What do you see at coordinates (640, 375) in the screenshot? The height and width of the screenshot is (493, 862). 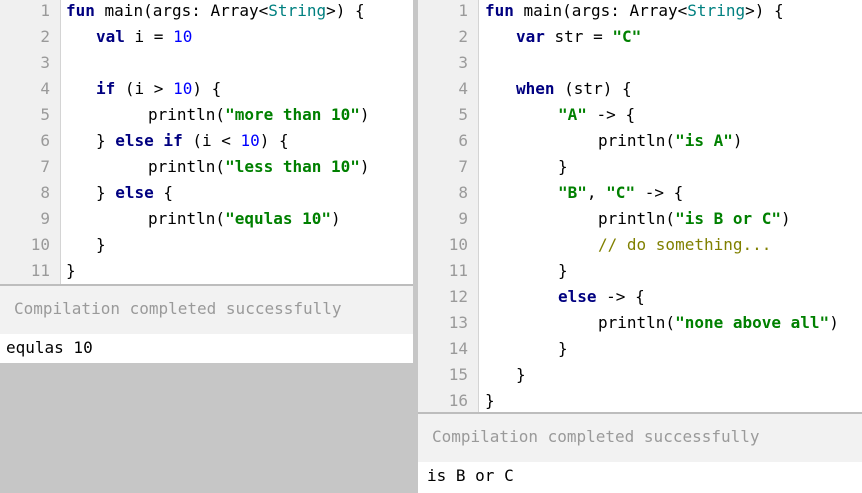 I see `code-line: 15 }` at bounding box center [640, 375].